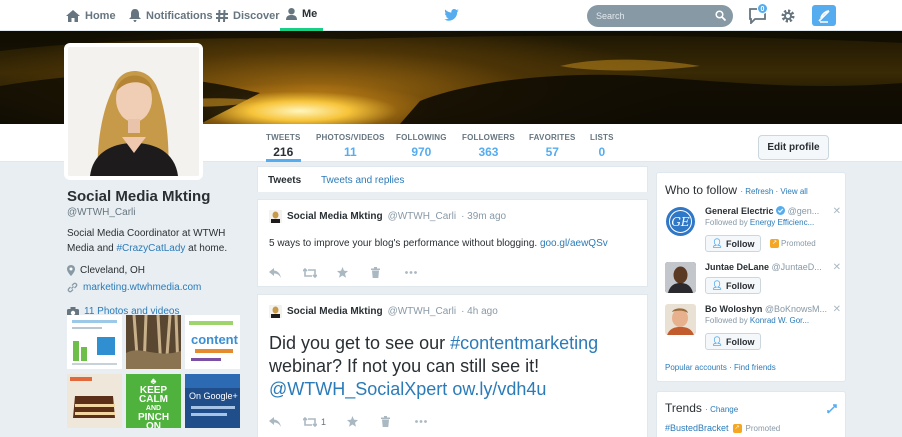 This screenshot has height=437, width=902. I want to click on stat-favorites: FAVORITES 57, so click(552, 146).